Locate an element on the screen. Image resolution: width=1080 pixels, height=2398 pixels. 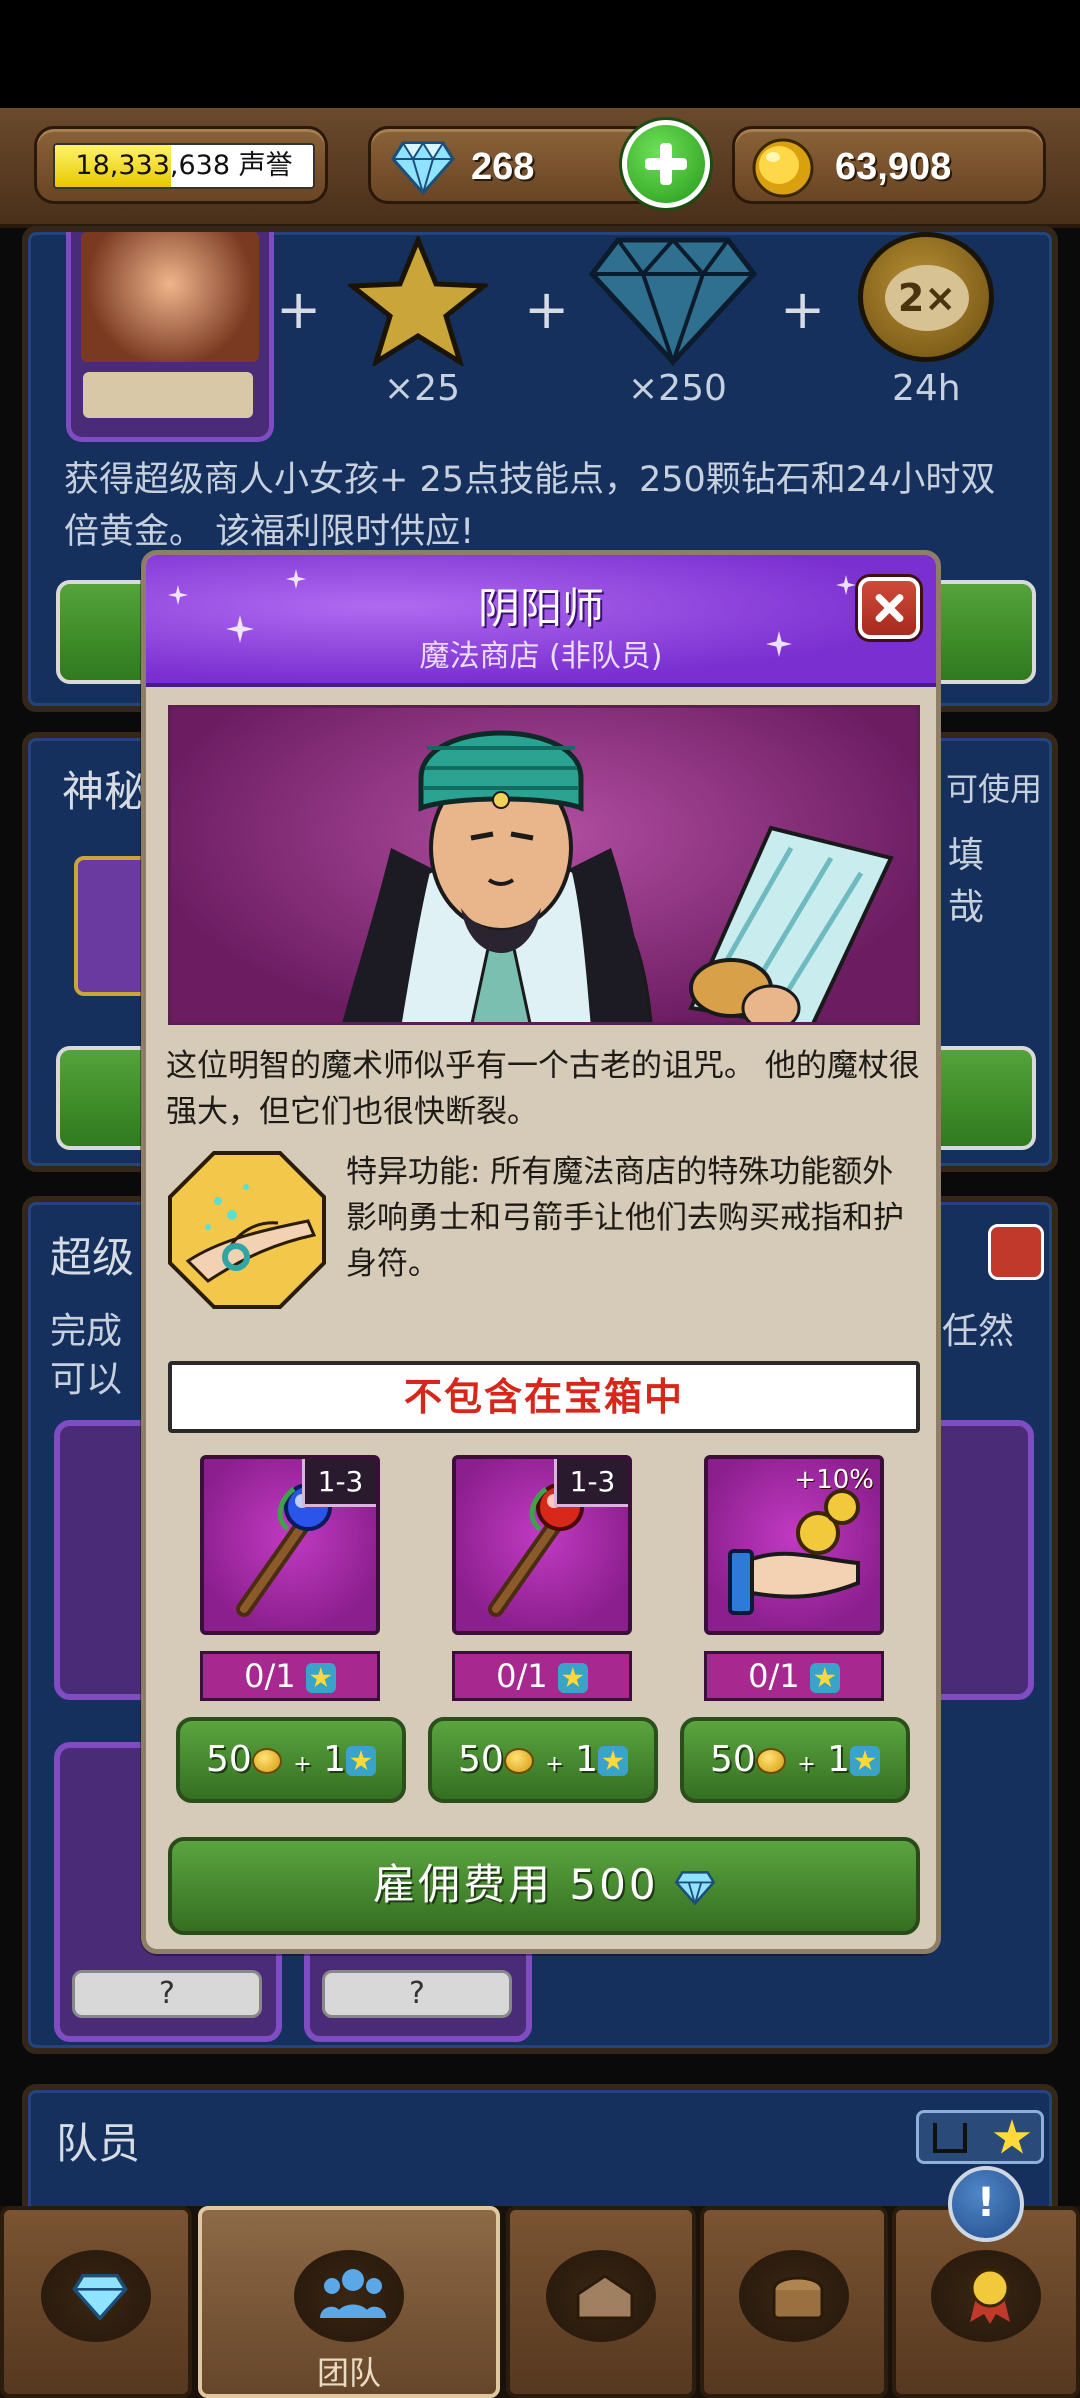
home-icon is located at coordinates (950, 2138).